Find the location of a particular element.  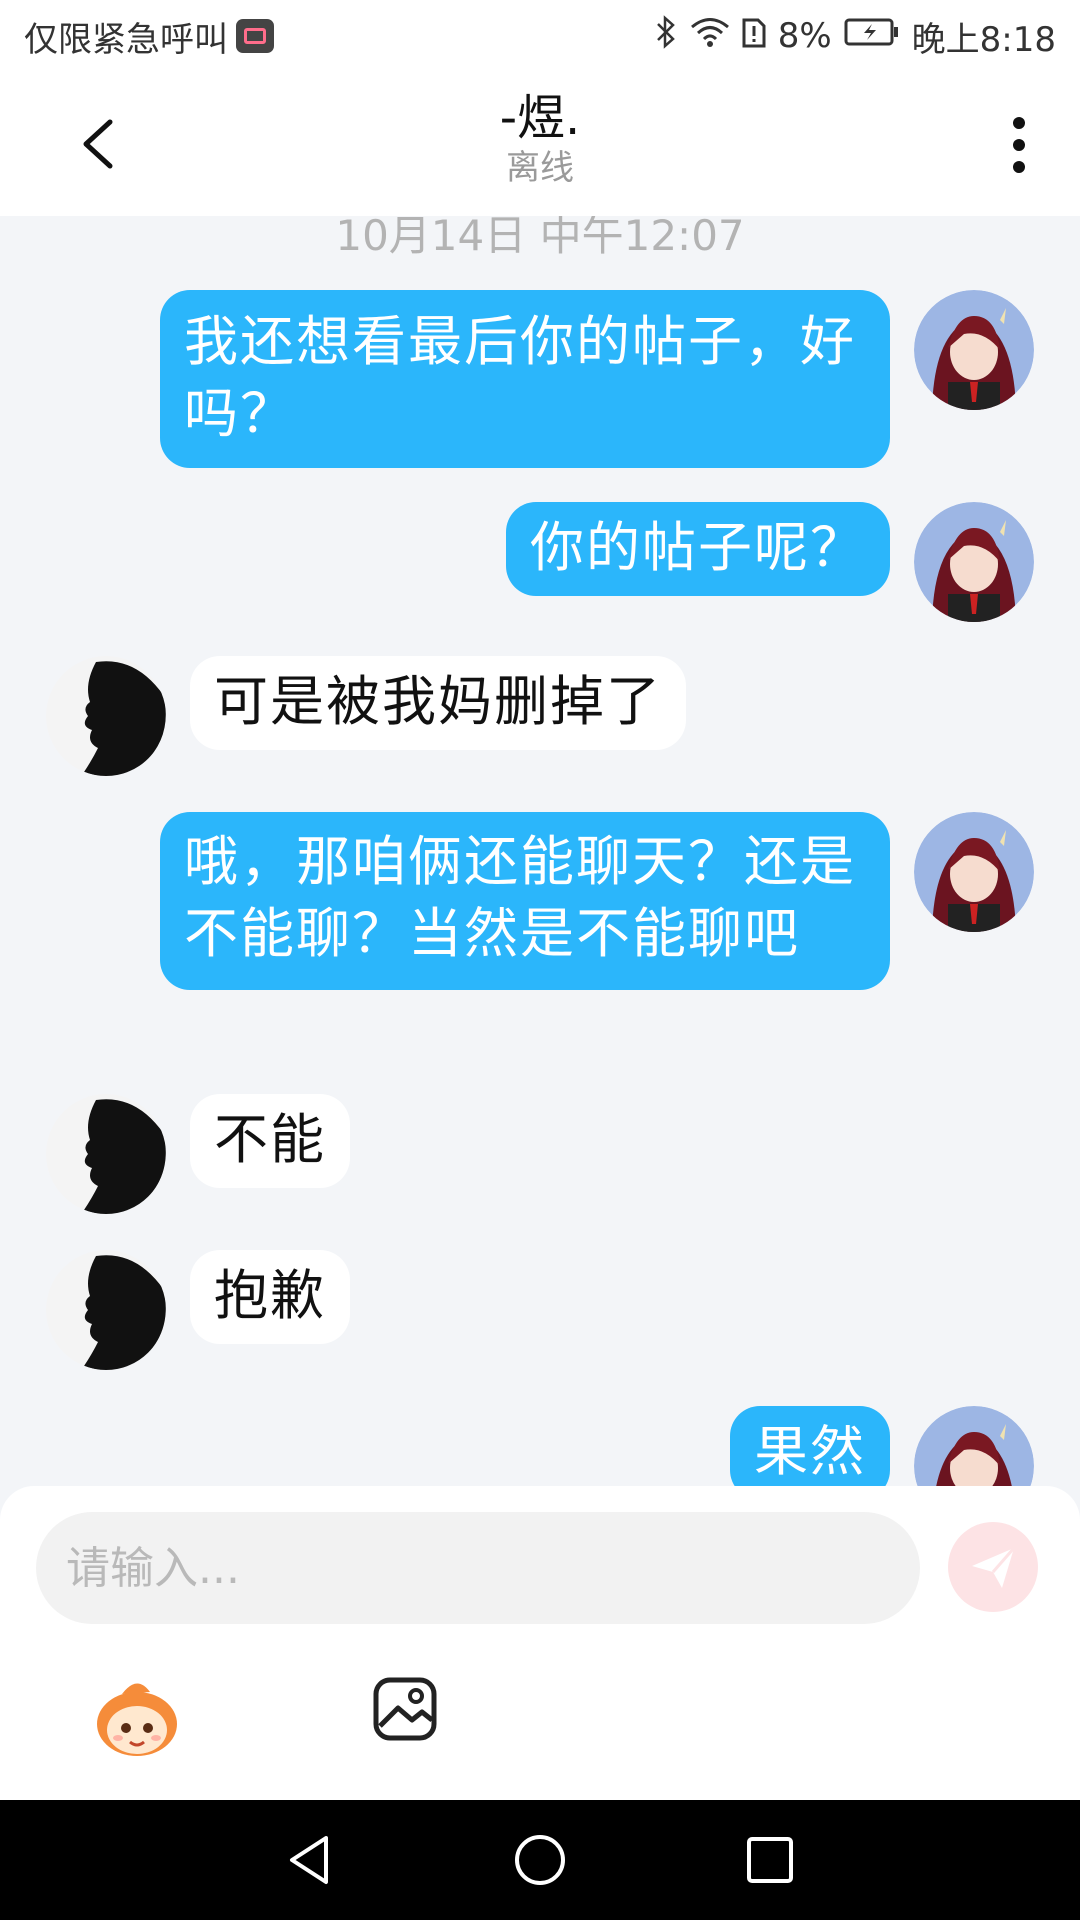

message-bubble: 我还想看最后你的帖子，好吗？ is located at coordinates (525, 379).